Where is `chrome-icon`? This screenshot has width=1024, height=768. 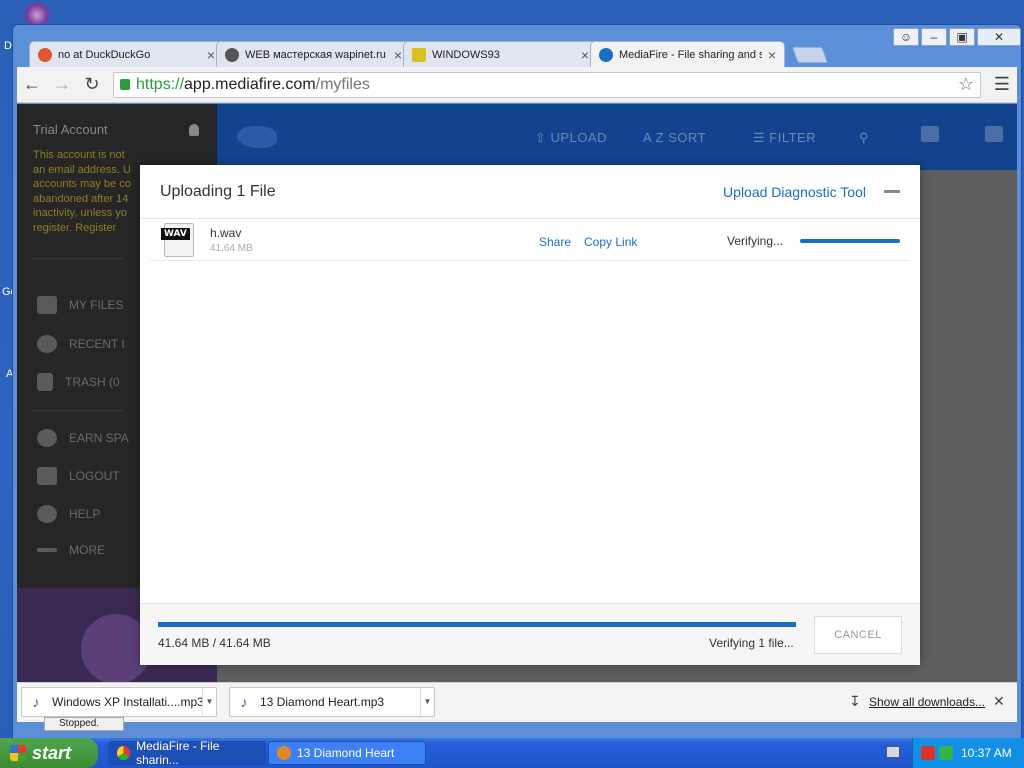 chrome-icon is located at coordinates (124, 753).